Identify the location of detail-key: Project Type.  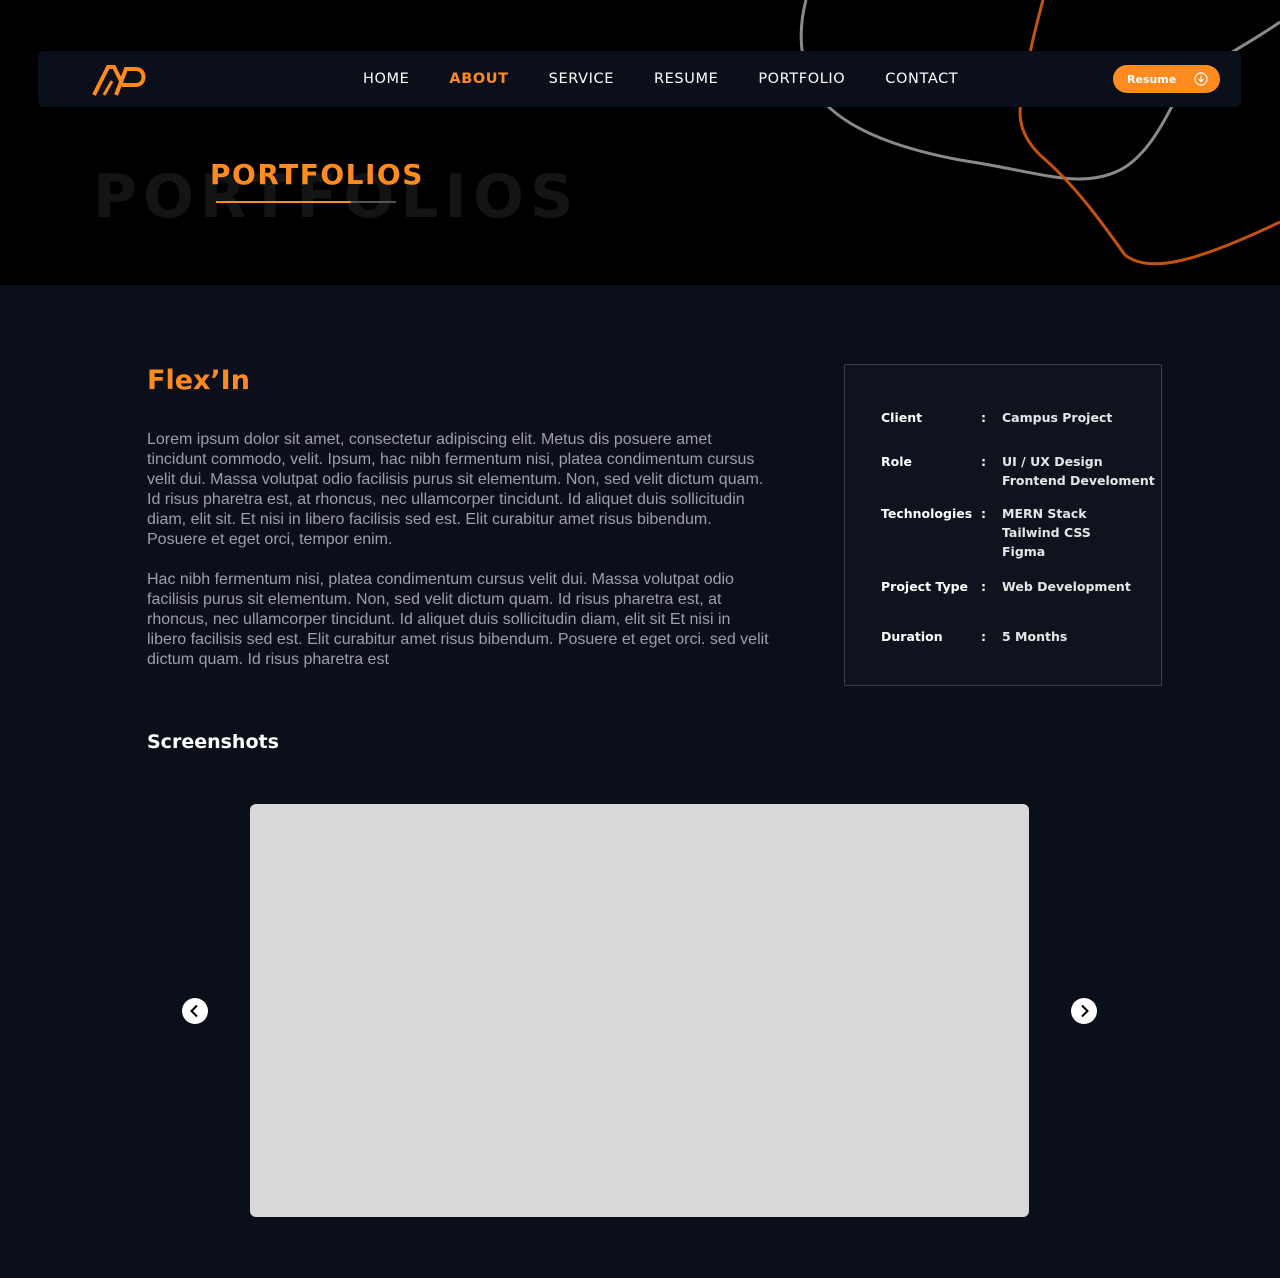
(925, 586).